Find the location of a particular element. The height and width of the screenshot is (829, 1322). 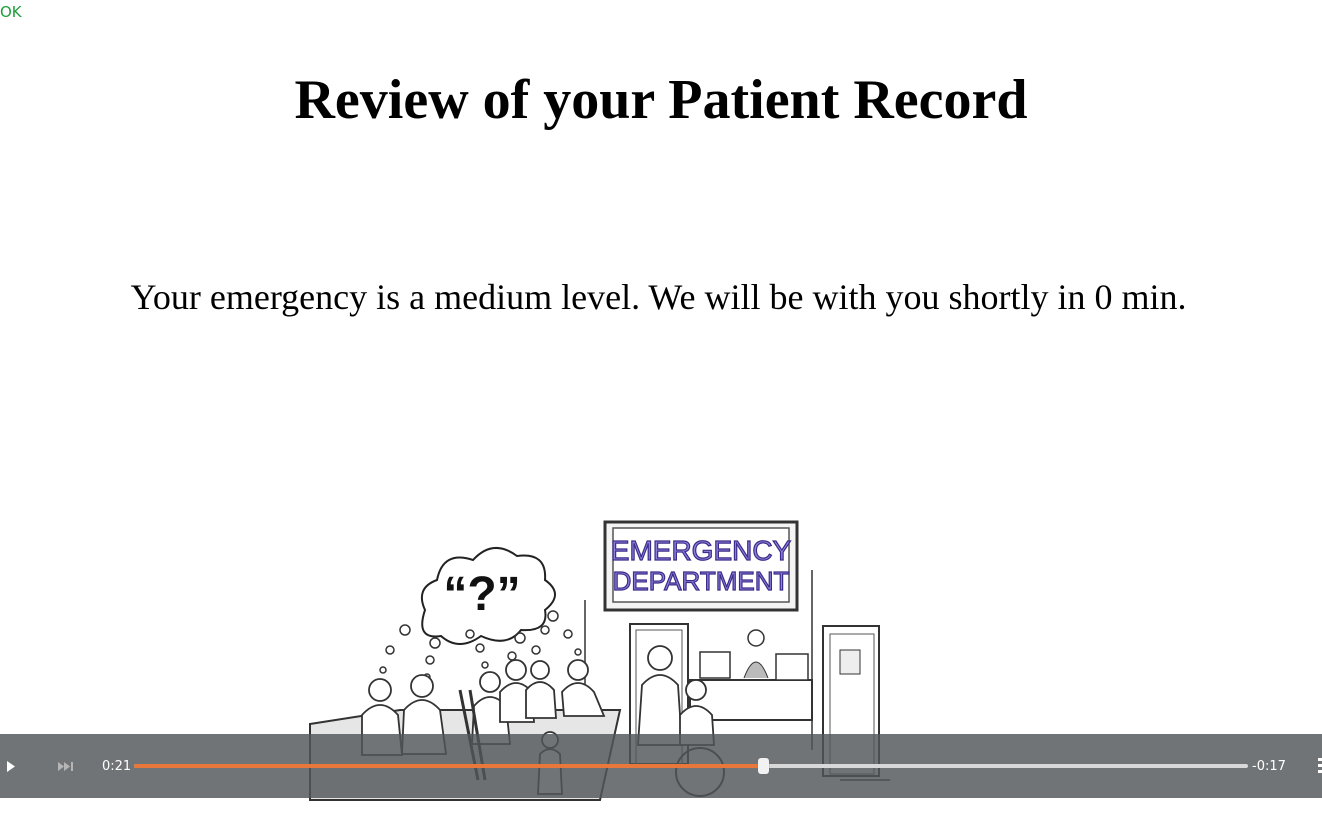

time-remaining: -0:17 is located at coordinates (1269, 766).